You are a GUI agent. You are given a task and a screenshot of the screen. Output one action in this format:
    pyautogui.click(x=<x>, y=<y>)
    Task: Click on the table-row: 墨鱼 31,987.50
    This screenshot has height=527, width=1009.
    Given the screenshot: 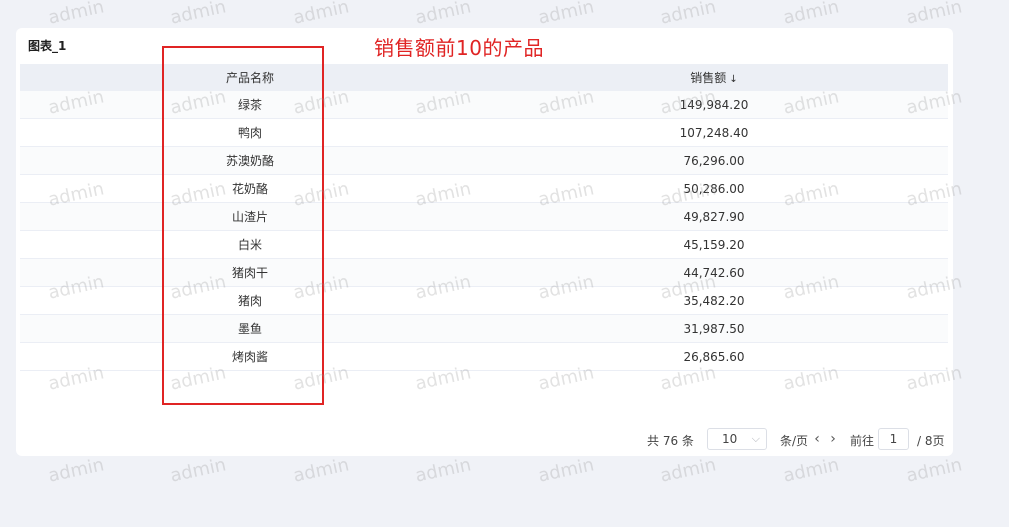 What is the action you would take?
    pyautogui.click(x=484, y=328)
    